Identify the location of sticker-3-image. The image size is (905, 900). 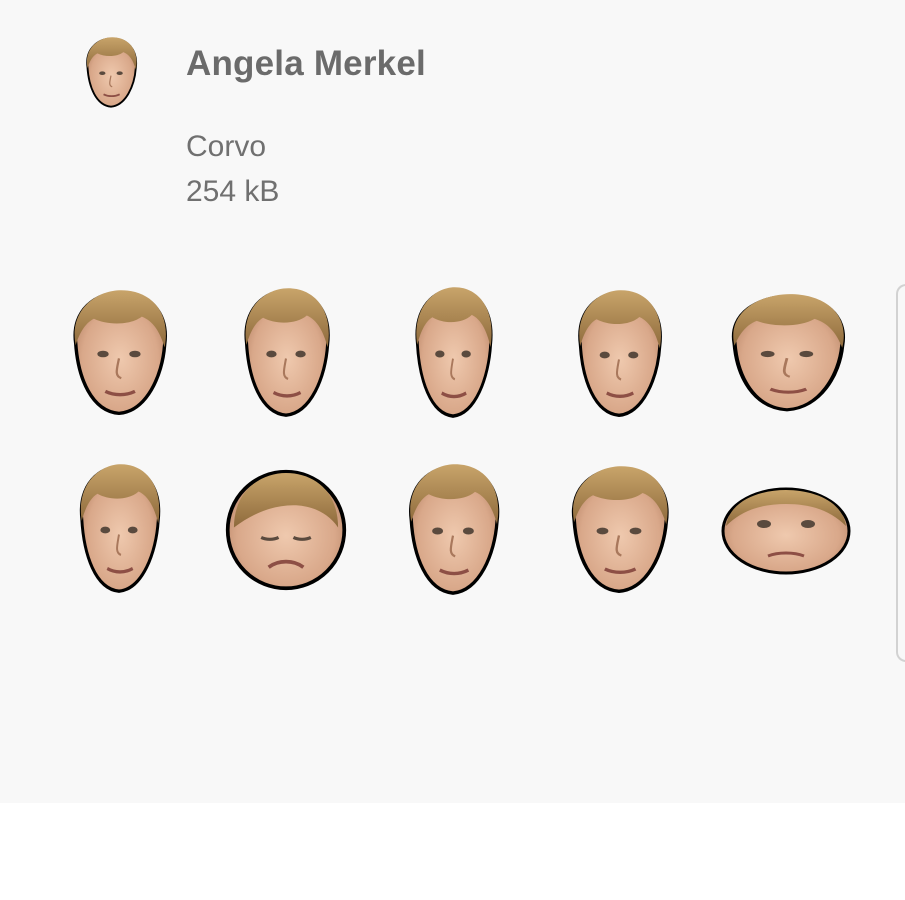
(453, 354).